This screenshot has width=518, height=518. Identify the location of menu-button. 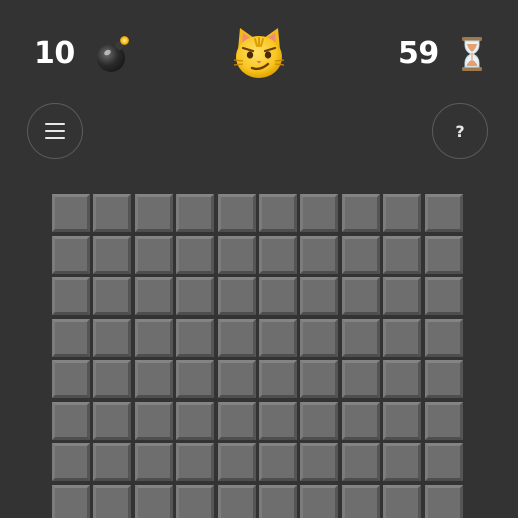
(55, 131).